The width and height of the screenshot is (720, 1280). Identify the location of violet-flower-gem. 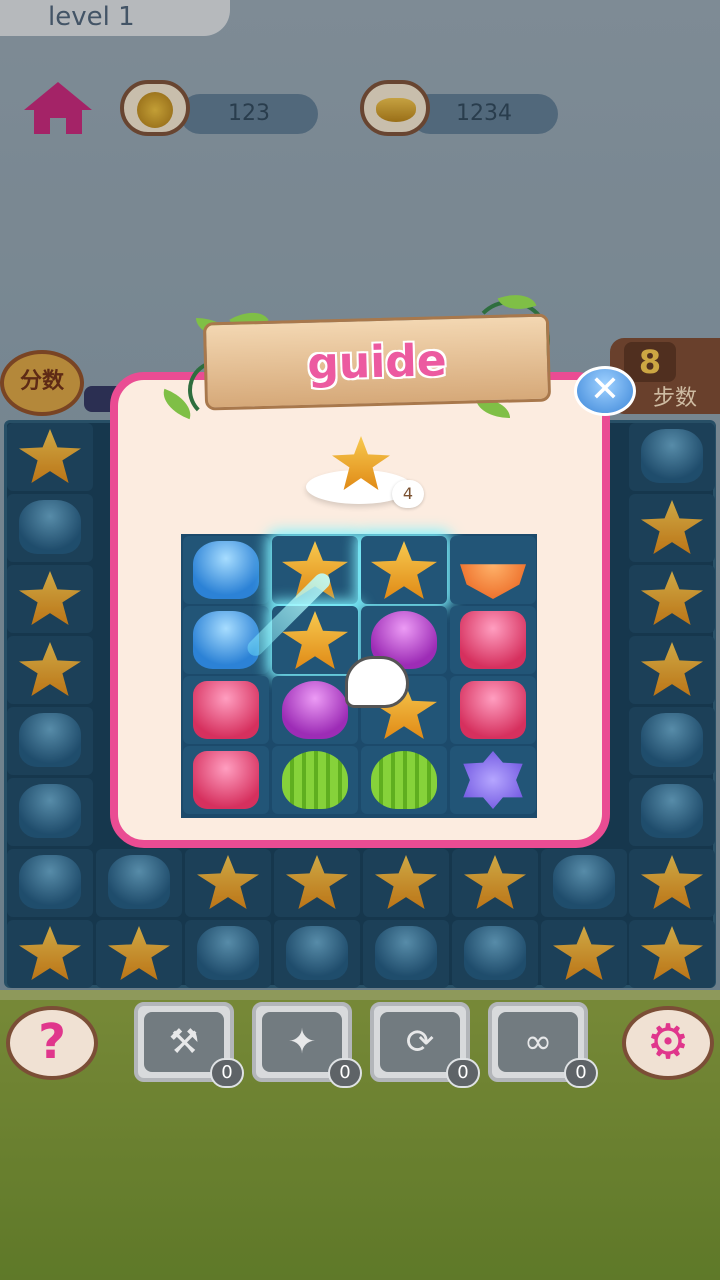
(493, 780).